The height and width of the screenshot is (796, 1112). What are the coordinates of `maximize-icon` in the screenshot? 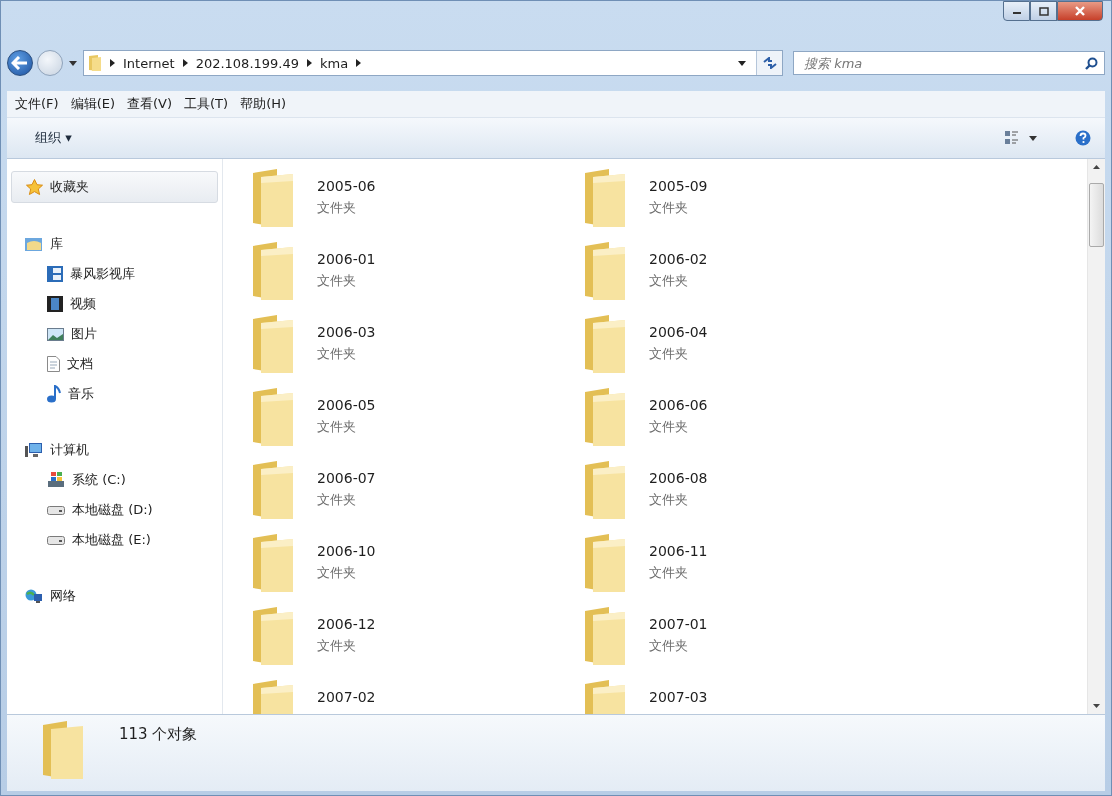 It's located at (1043, 11).